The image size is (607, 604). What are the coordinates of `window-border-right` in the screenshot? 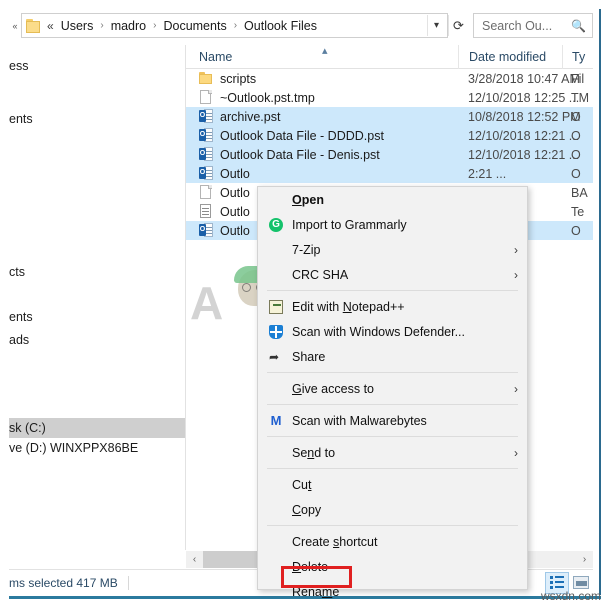 It's located at (600, 302).